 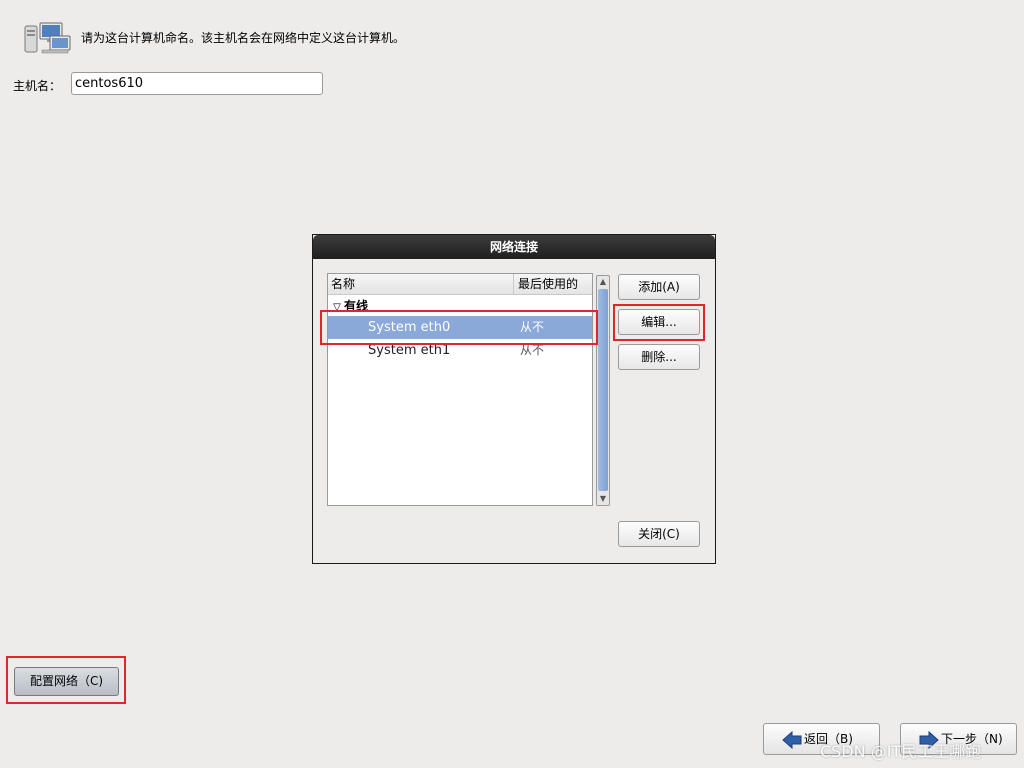 What do you see at coordinates (659, 287) in the screenshot?
I see `add-button: 添加(A)` at bounding box center [659, 287].